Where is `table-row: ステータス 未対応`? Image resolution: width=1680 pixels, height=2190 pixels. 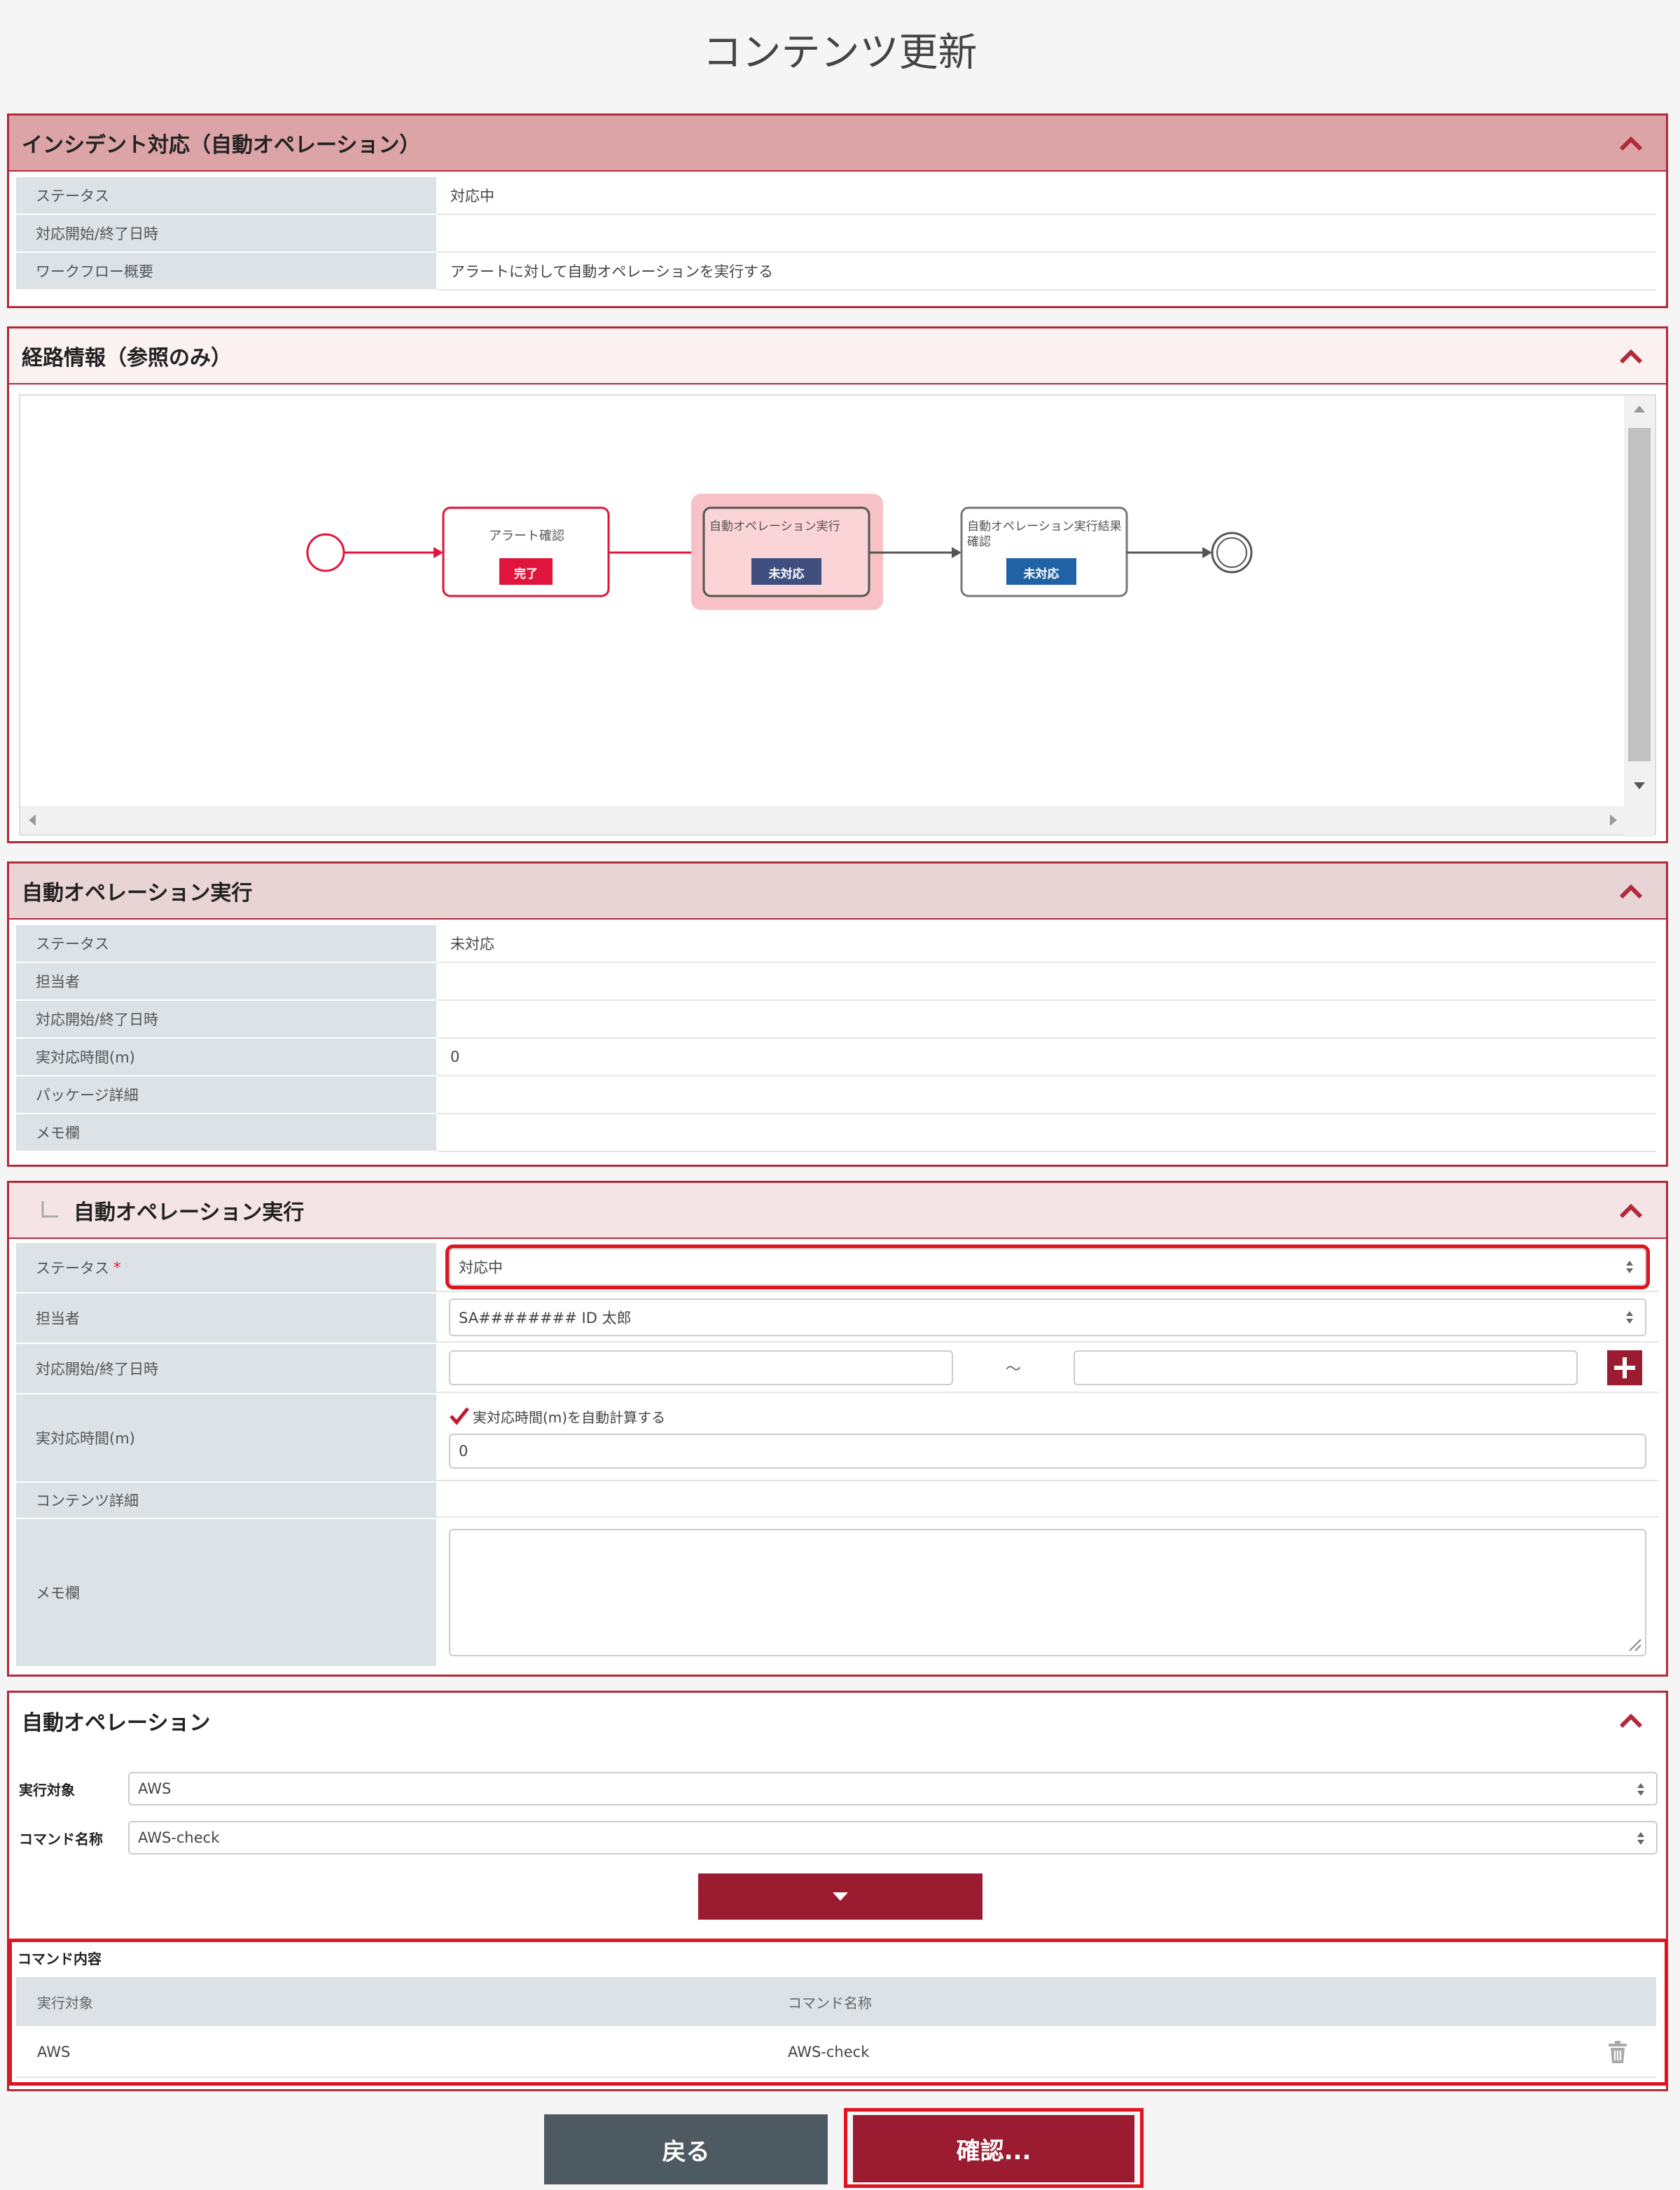
table-row: ステータス 未対応 is located at coordinates (836, 944).